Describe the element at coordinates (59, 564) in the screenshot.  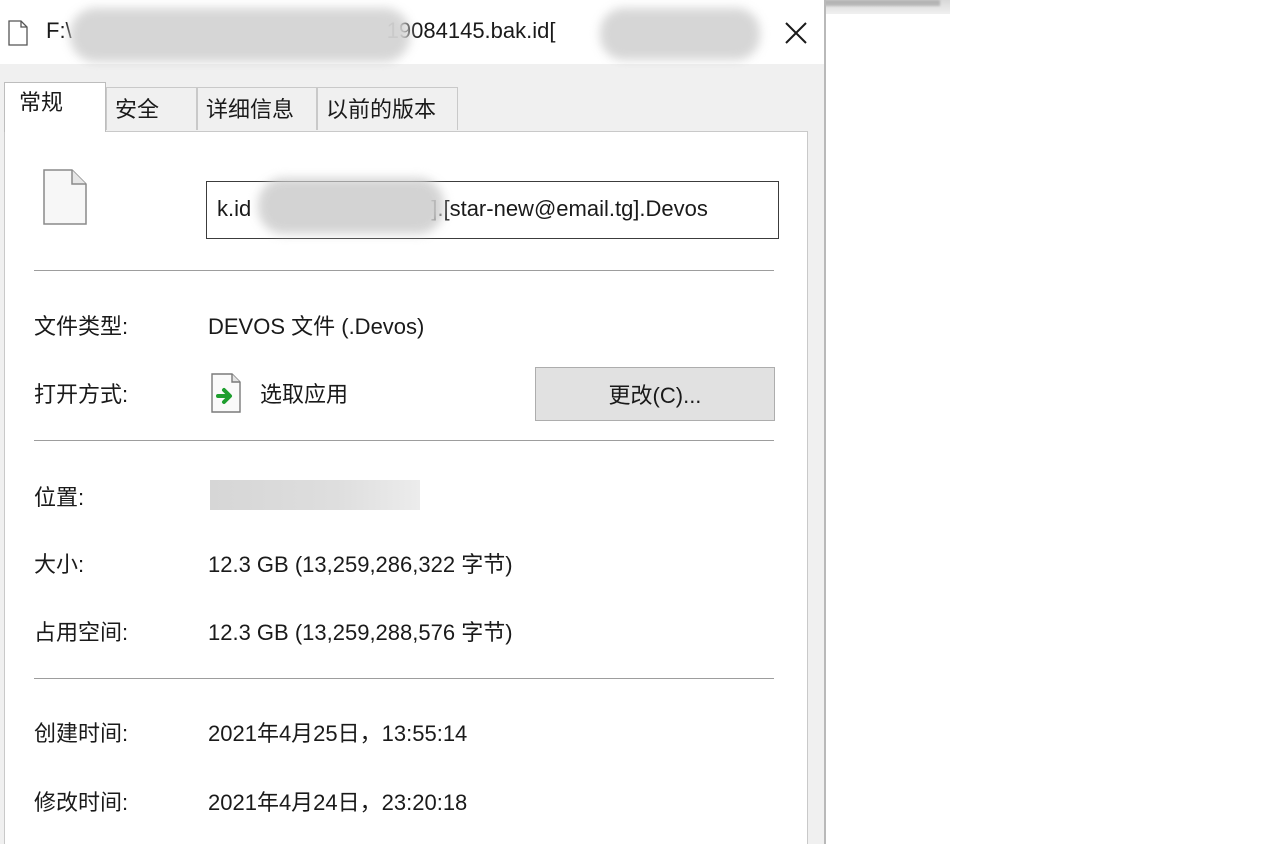
I see `size-label: 大小:` at that location.